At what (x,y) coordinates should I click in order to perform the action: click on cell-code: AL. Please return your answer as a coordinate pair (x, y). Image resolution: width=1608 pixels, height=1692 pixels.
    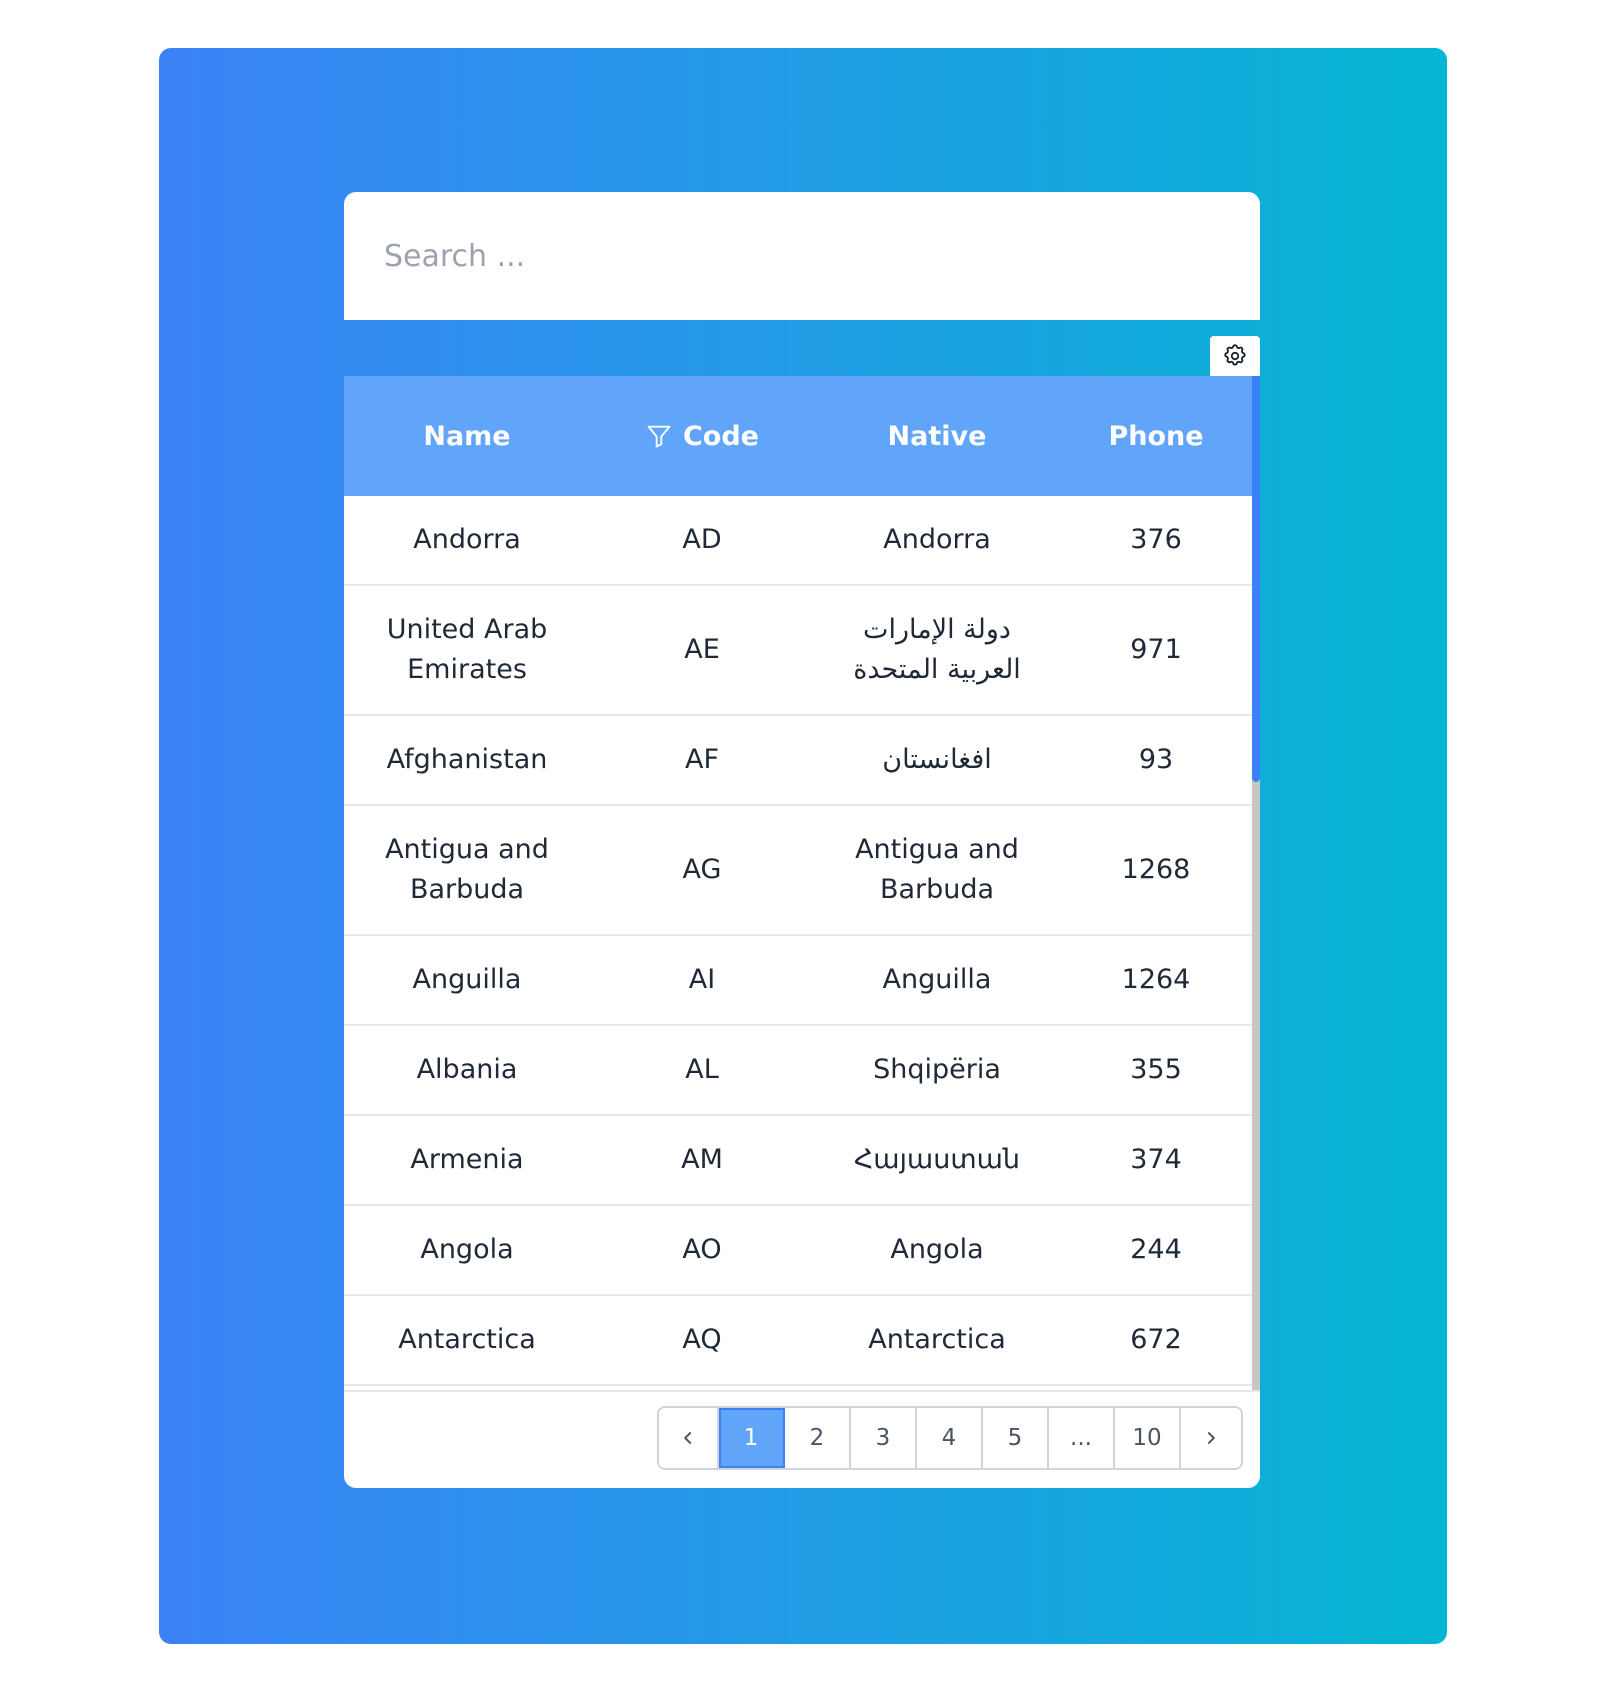
    Looking at the image, I should click on (702, 1069).